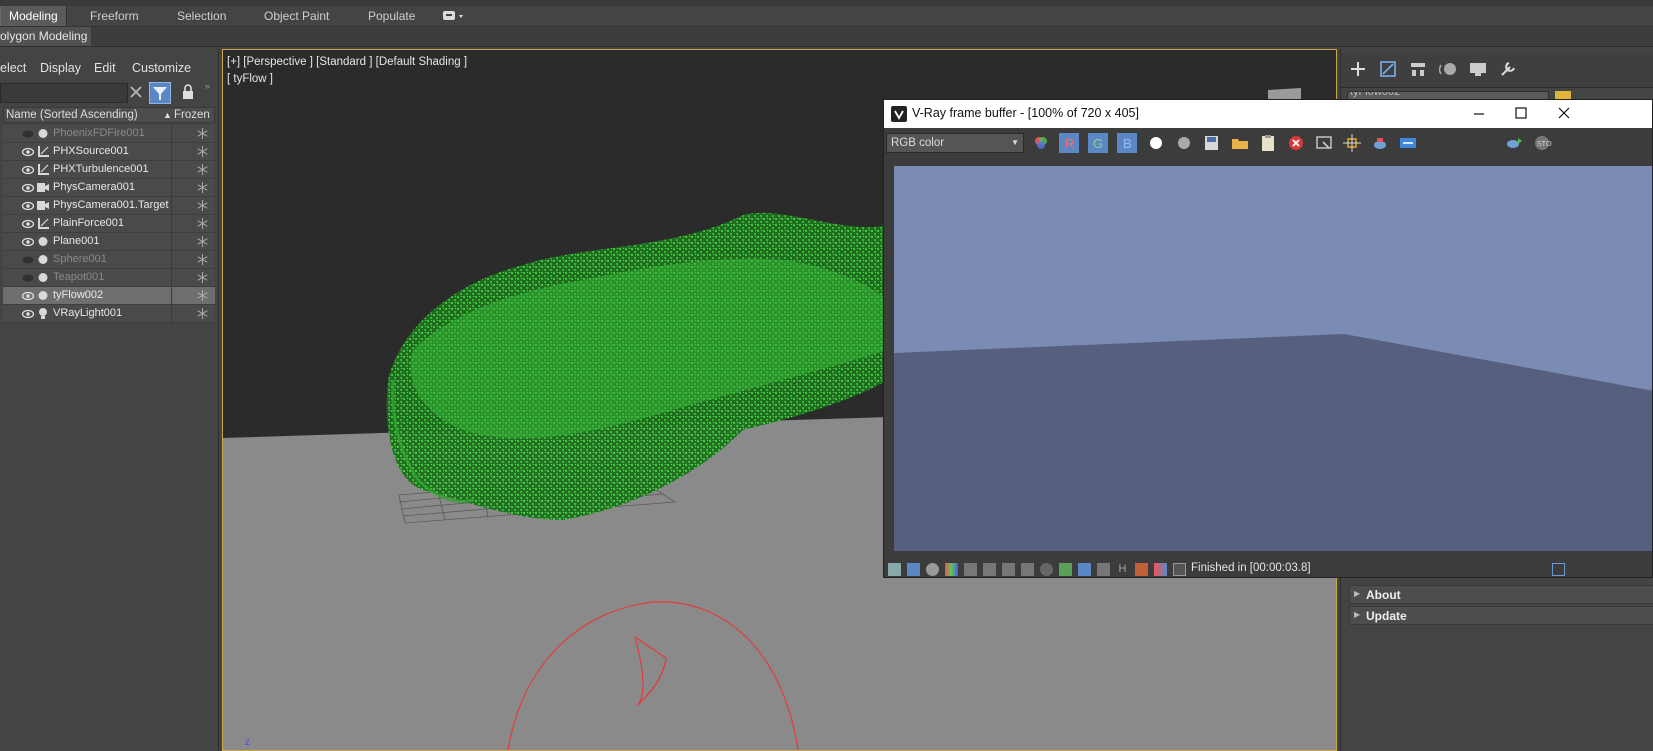  I want to click on scene-object-row: Plane001, so click(109, 242).